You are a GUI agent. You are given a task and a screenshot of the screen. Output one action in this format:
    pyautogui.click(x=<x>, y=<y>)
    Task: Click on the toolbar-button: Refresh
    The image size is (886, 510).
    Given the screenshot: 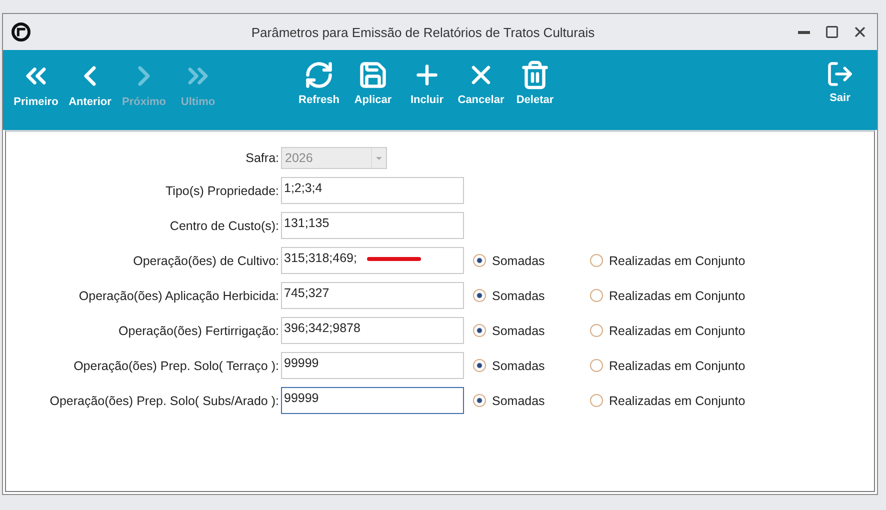 What is the action you would take?
    pyautogui.click(x=319, y=83)
    